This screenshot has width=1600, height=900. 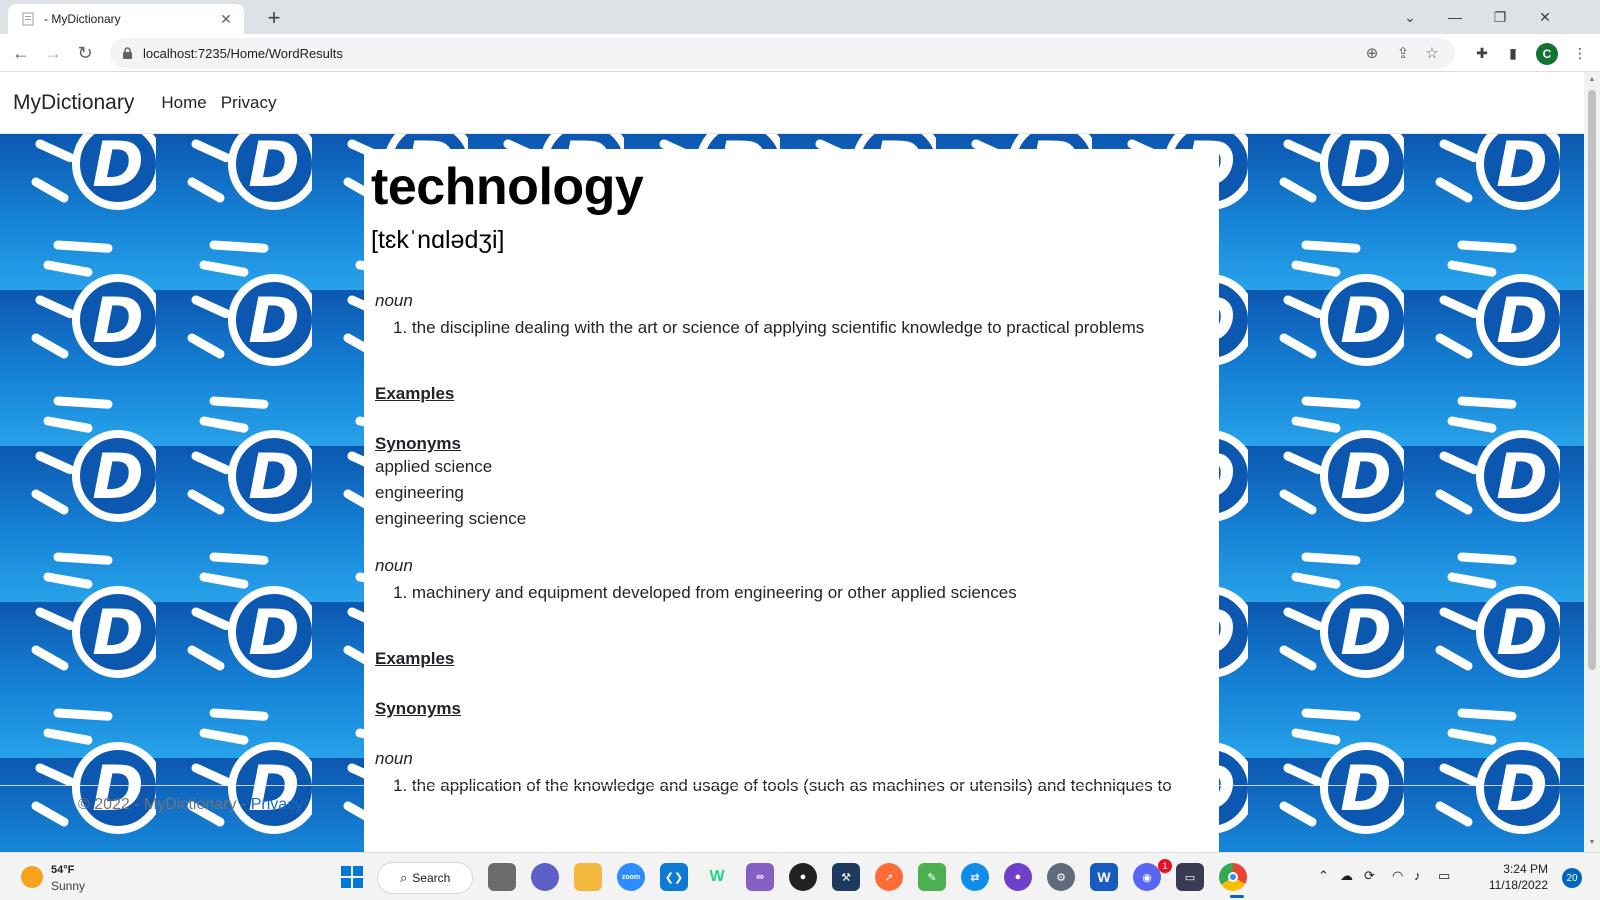 I want to click on task-view-icon, so click(x=502, y=877).